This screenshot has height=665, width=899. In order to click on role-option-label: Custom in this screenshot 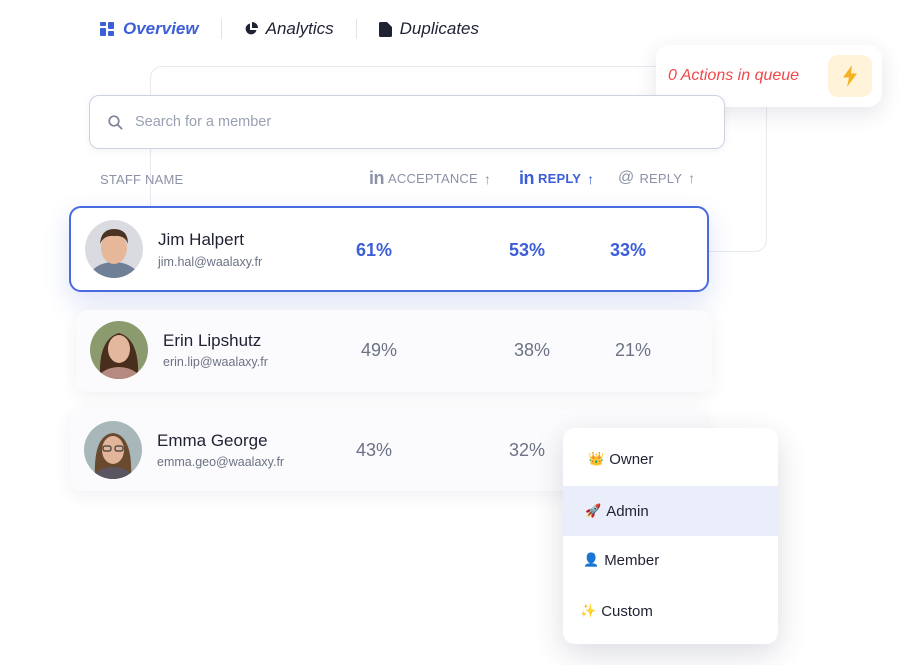, I will do `click(627, 611)`.